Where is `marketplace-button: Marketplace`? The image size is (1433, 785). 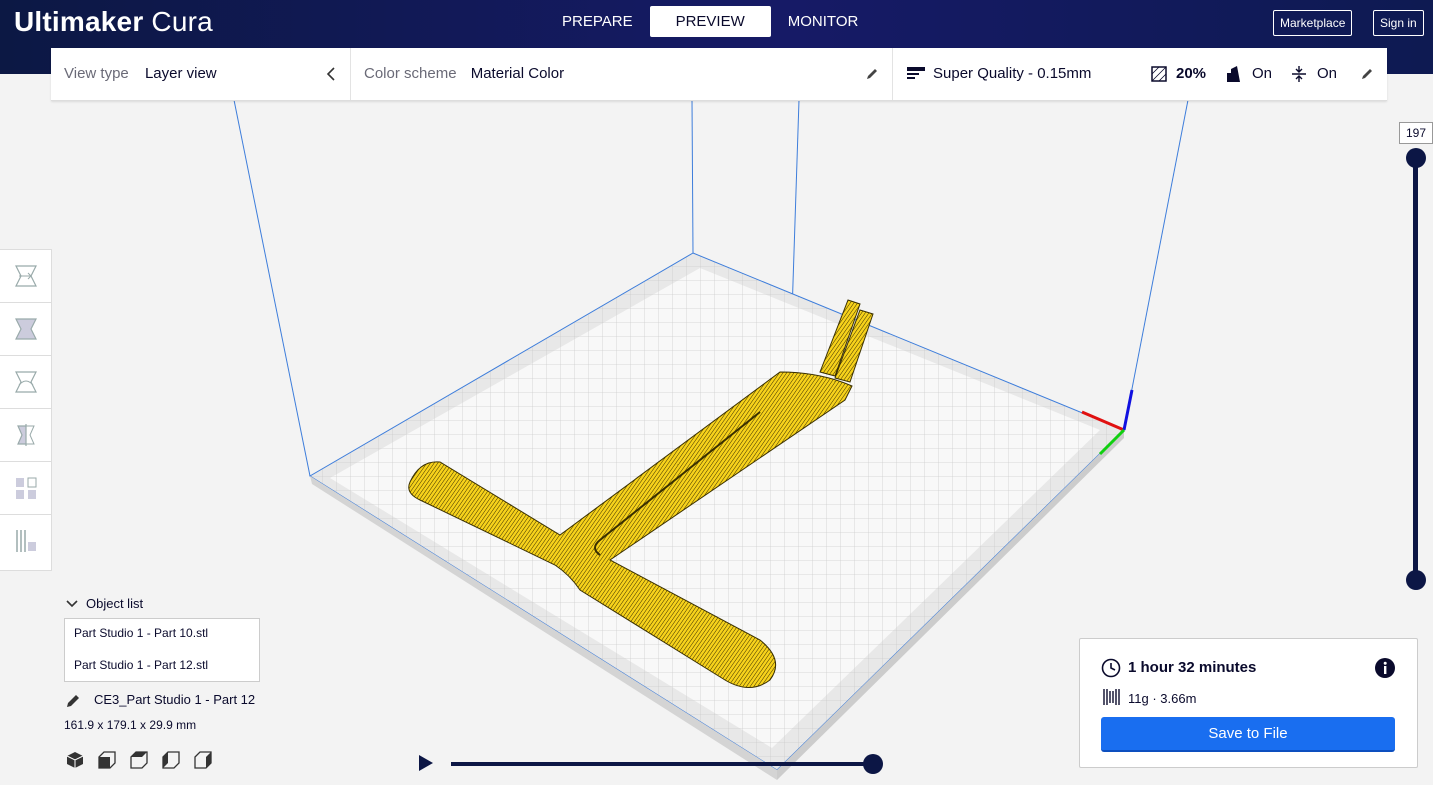 marketplace-button: Marketplace is located at coordinates (1313, 23).